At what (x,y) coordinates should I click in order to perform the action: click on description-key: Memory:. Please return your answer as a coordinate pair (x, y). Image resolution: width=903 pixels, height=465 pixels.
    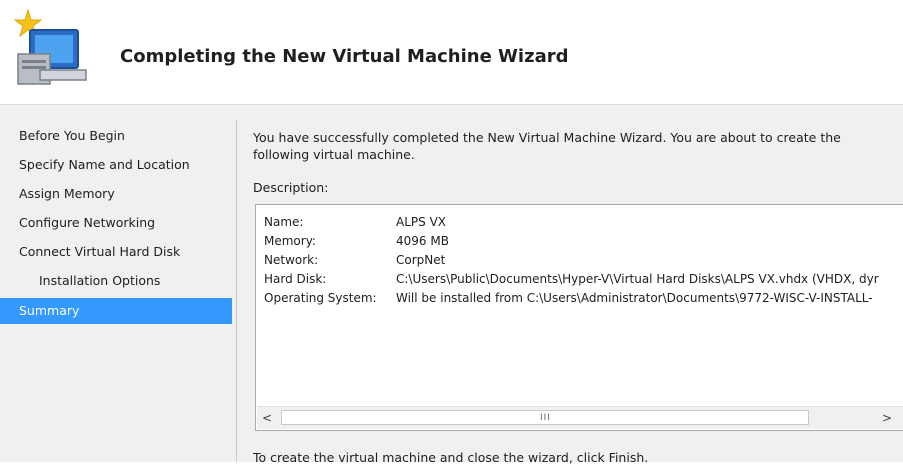
    Looking at the image, I should click on (290, 241).